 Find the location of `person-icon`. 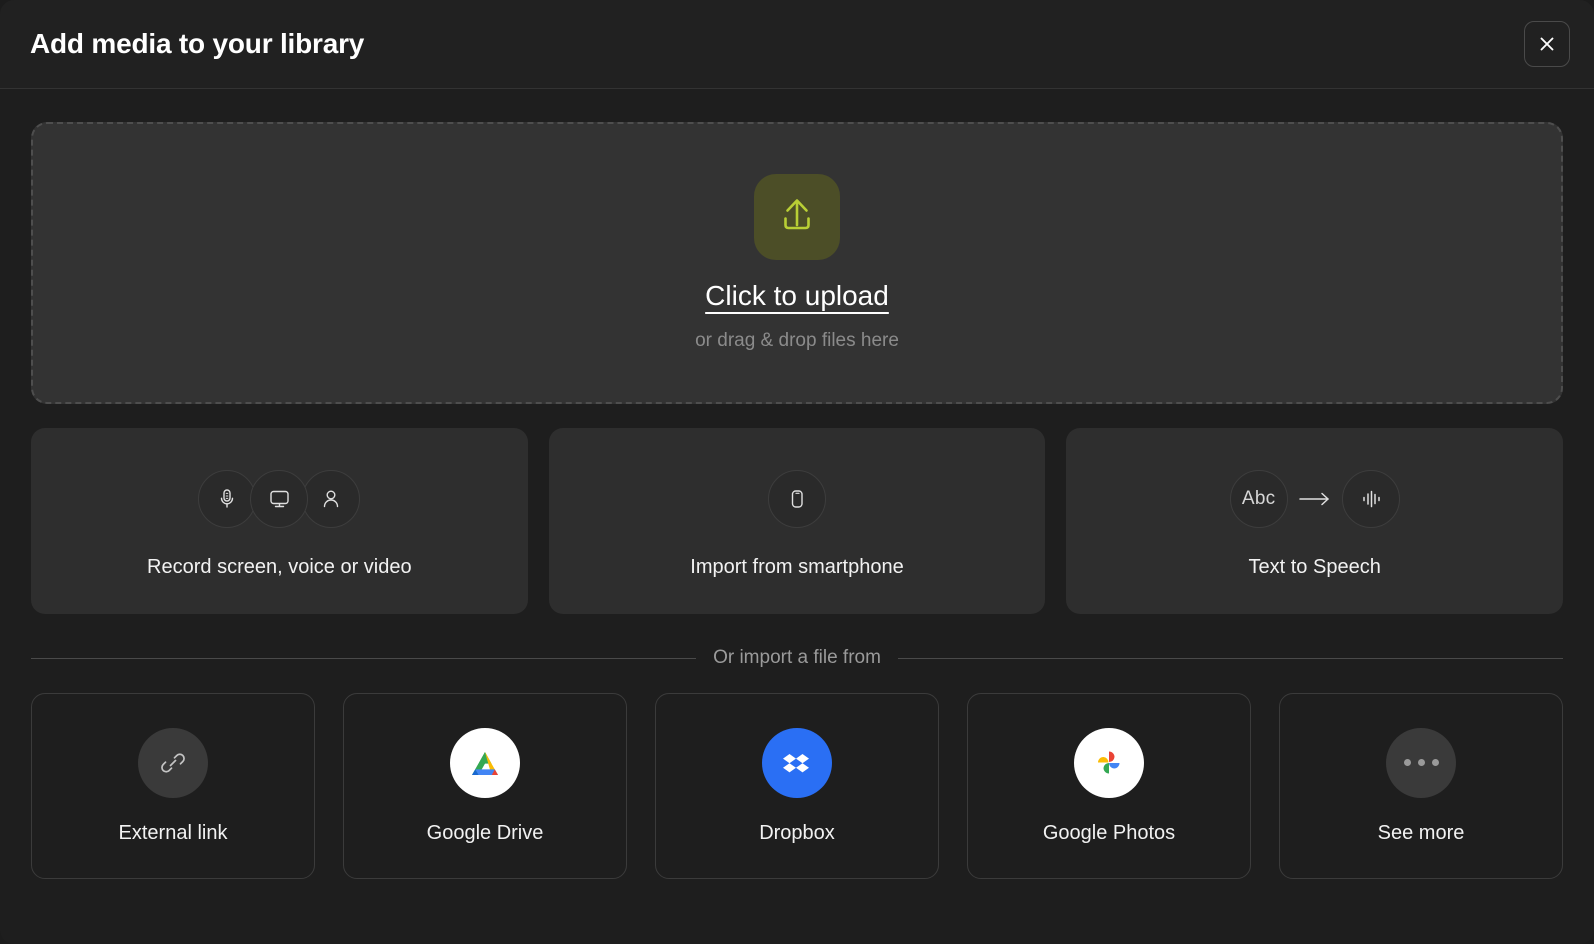

person-icon is located at coordinates (331, 498).